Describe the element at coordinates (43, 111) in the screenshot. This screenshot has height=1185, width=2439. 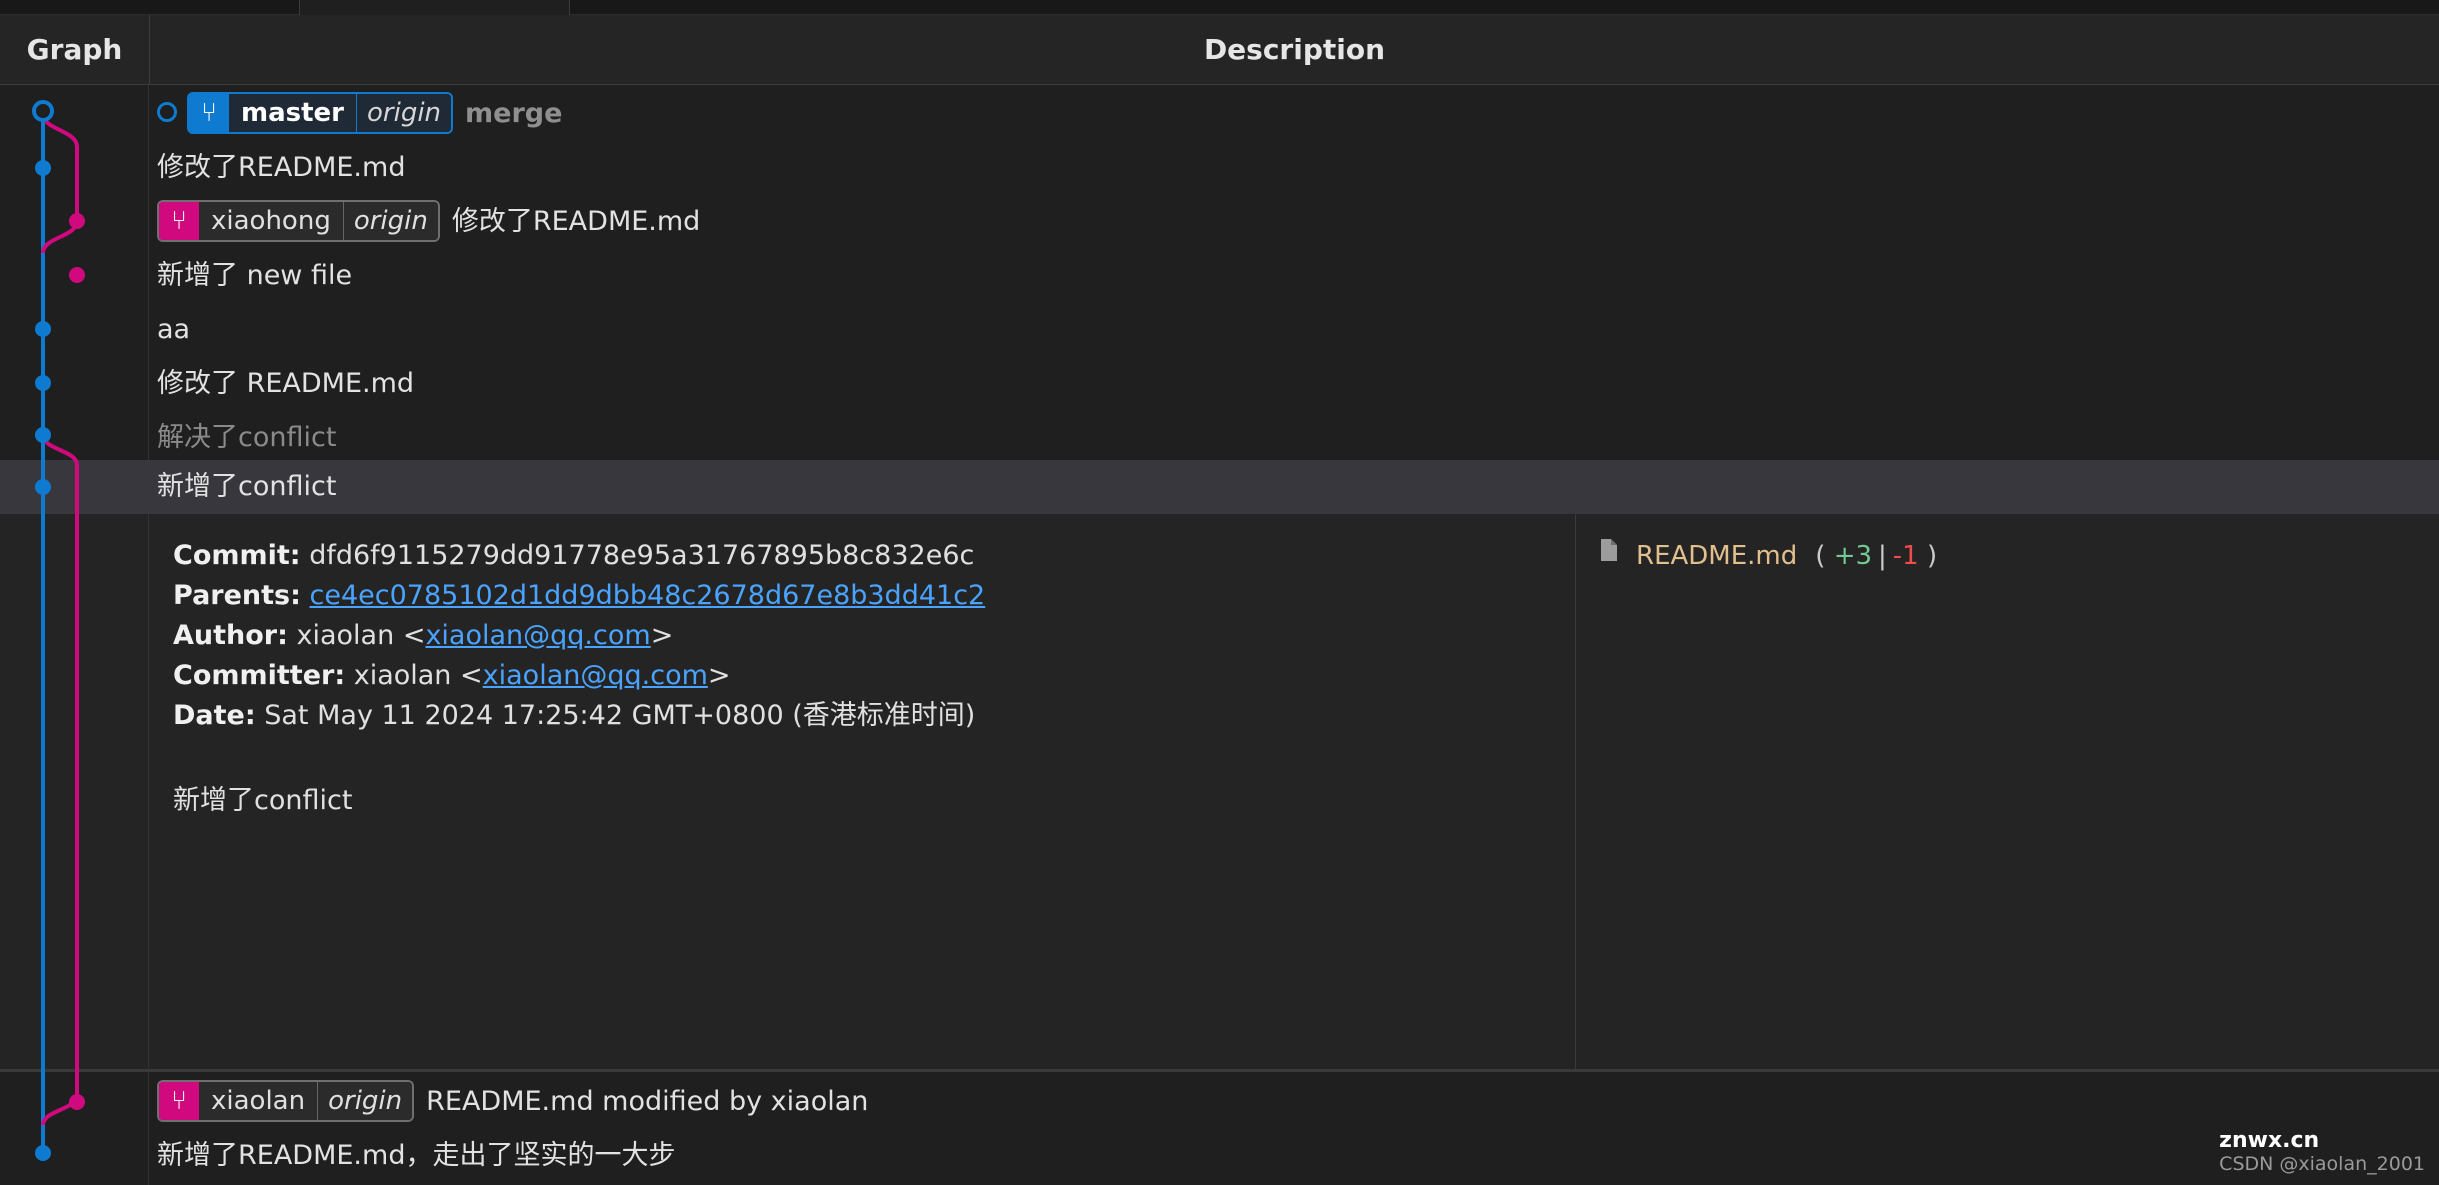
I see `commit-node-uncommitted` at that location.